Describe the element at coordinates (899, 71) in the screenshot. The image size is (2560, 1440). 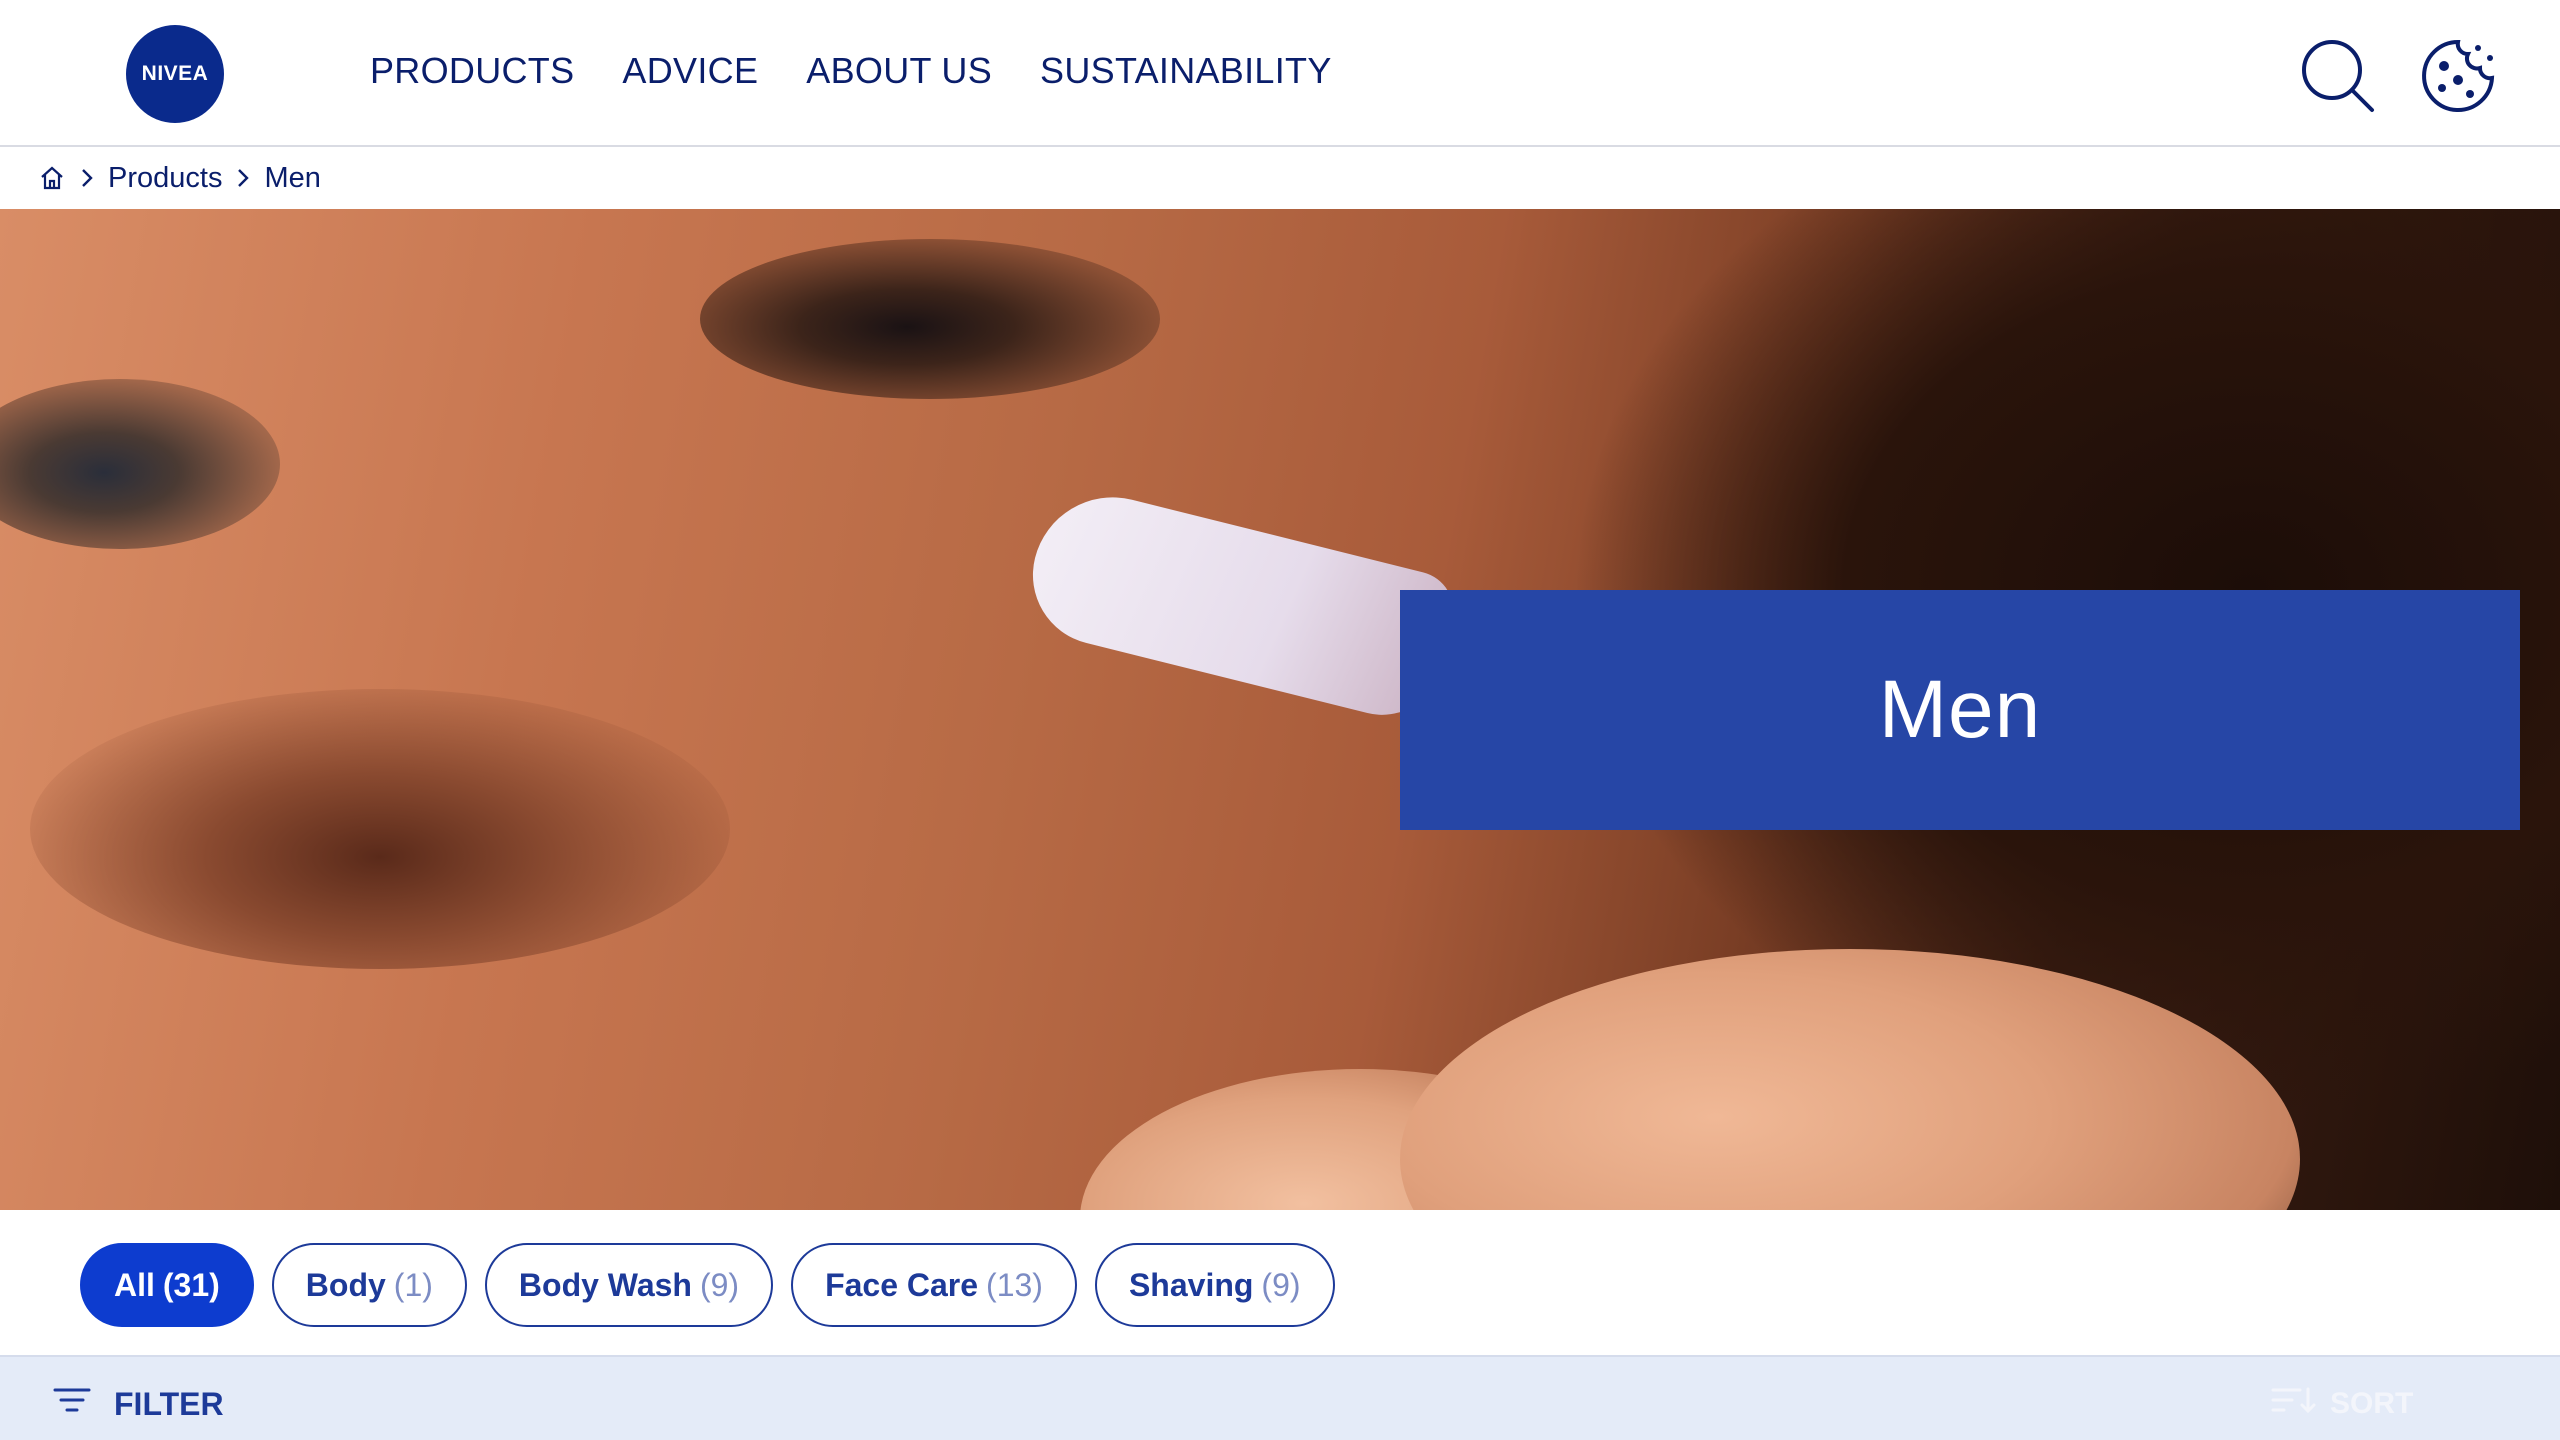
I see `nav-about-us: ABOUT US` at that location.